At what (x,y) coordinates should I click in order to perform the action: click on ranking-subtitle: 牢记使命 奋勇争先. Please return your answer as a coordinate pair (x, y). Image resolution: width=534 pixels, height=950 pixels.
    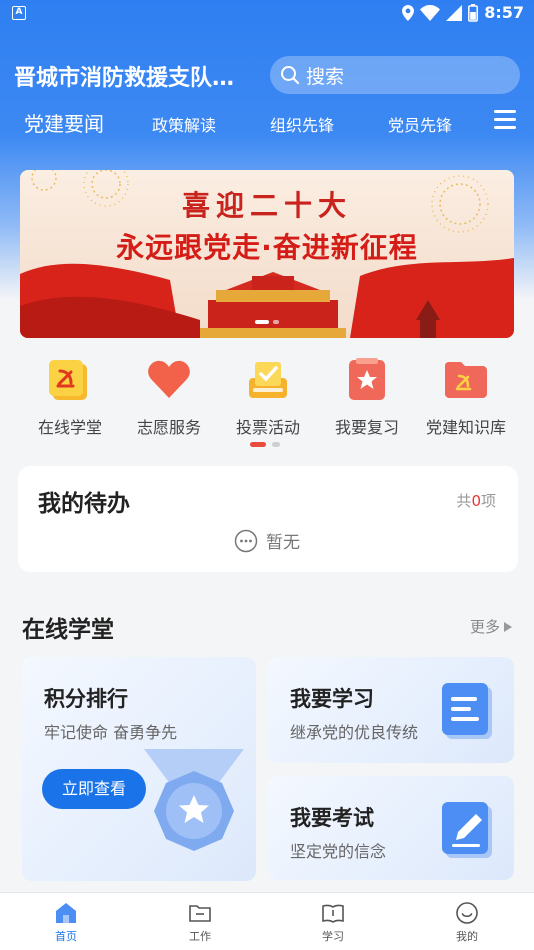
    Looking at the image, I should click on (111, 732).